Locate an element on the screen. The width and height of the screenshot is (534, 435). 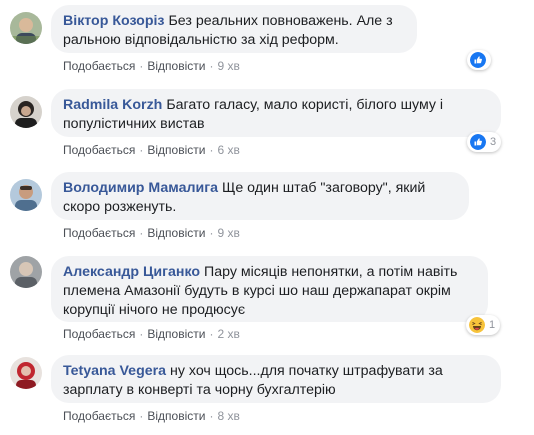
reaction-summary: 3 is located at coordinates (484, 142).